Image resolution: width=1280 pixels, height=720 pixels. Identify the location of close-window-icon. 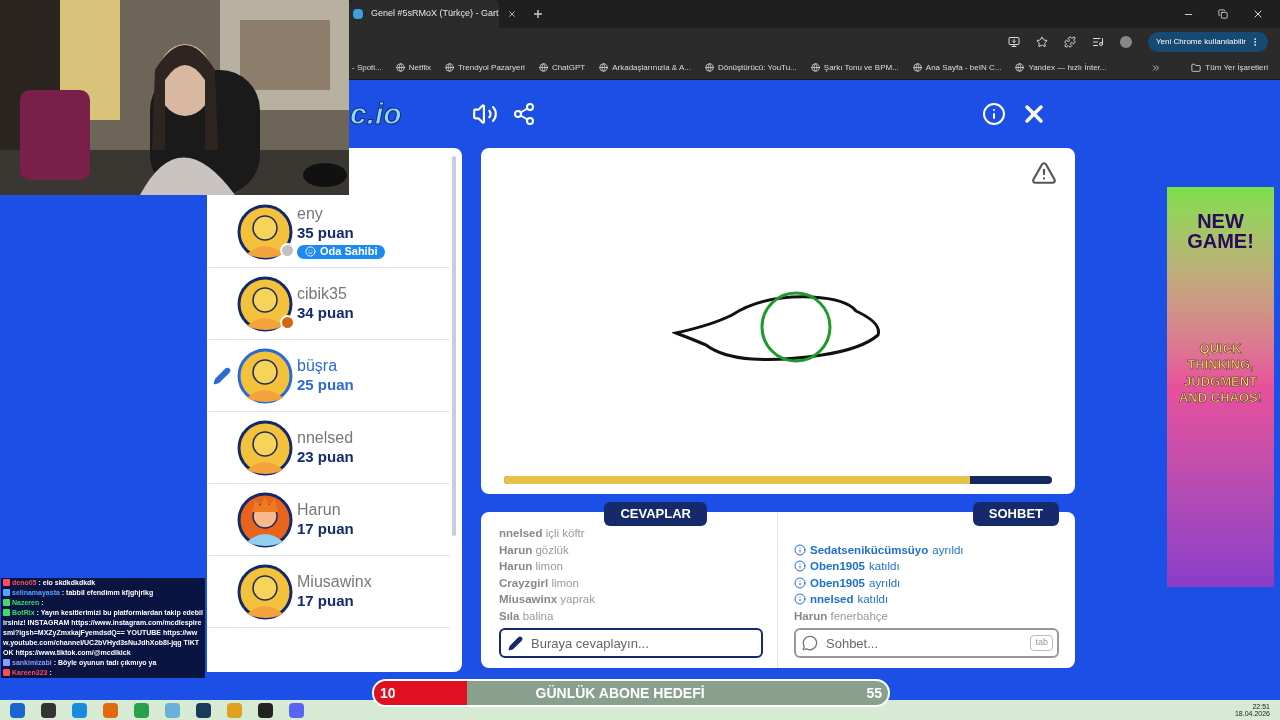
(1258, 14).